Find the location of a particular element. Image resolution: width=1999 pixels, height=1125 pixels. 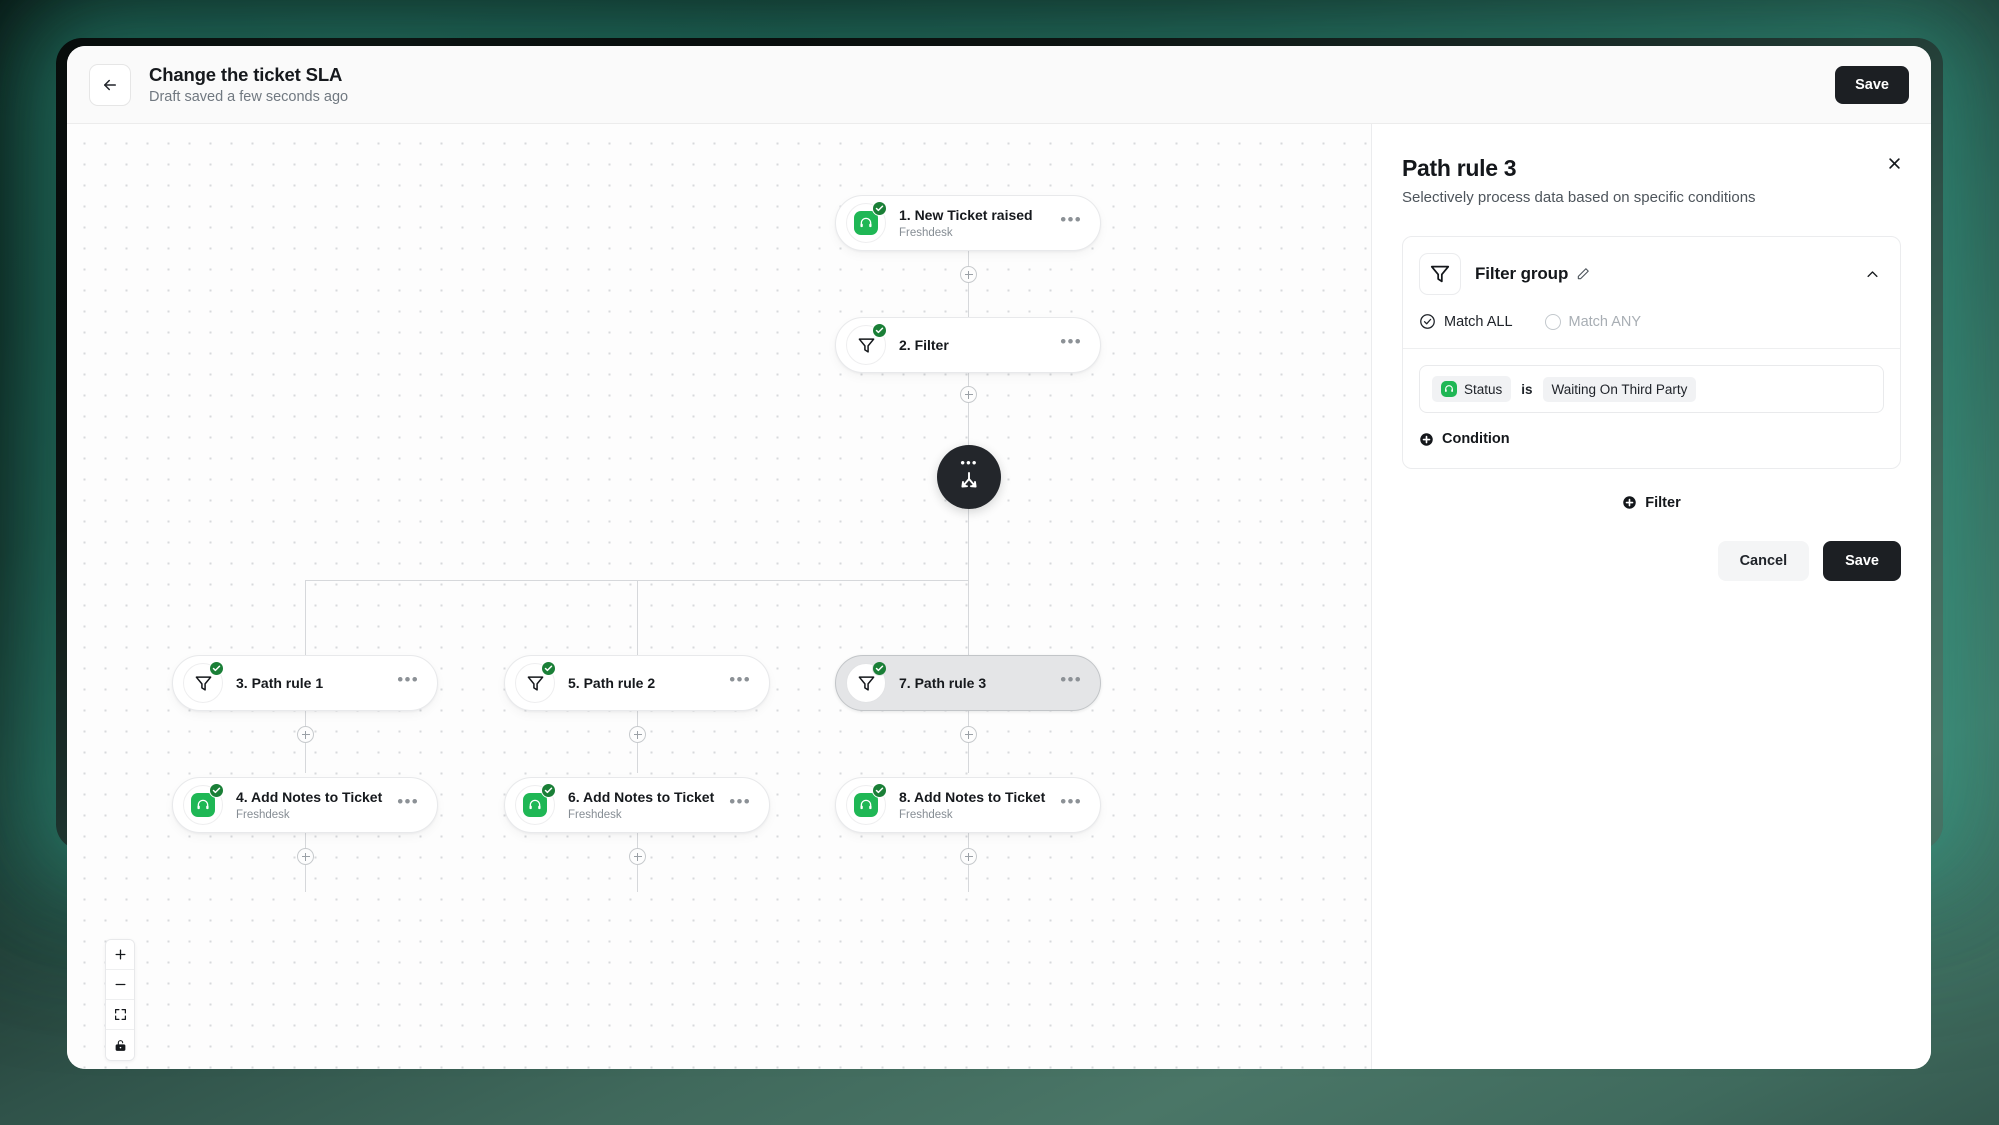

workflow-node-5-path-rule-2: 5. Path rule 2 ••• is located at coordinates (637, 683).